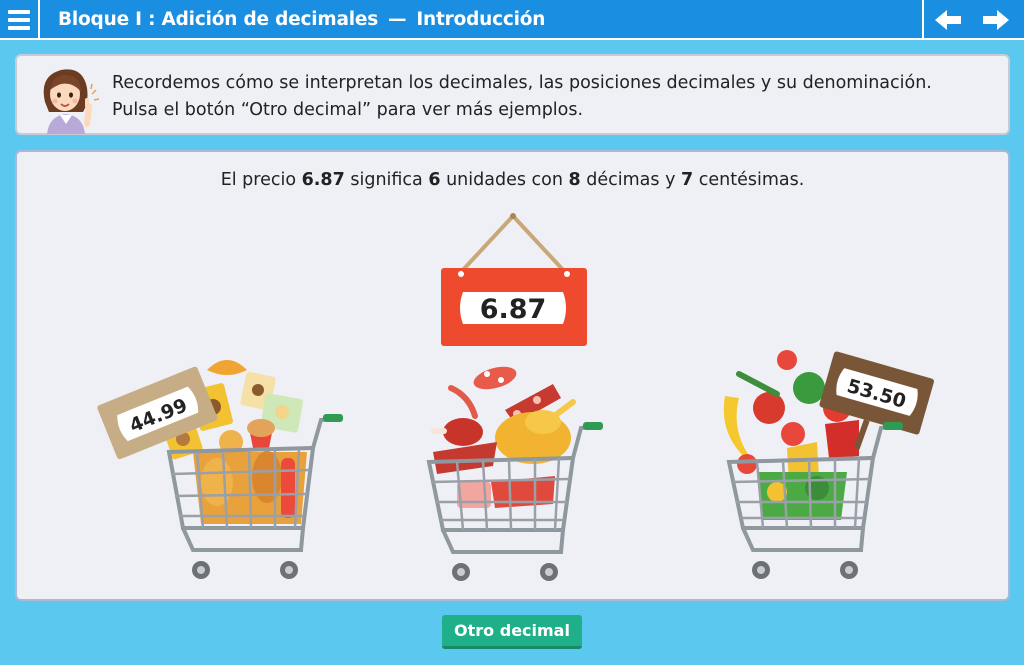 The height and width of the screenshot is (665, 1024). Describe the element at coordinates (220, 469) in the screenshot. I see `bakery-cart: 44.99` at that location.